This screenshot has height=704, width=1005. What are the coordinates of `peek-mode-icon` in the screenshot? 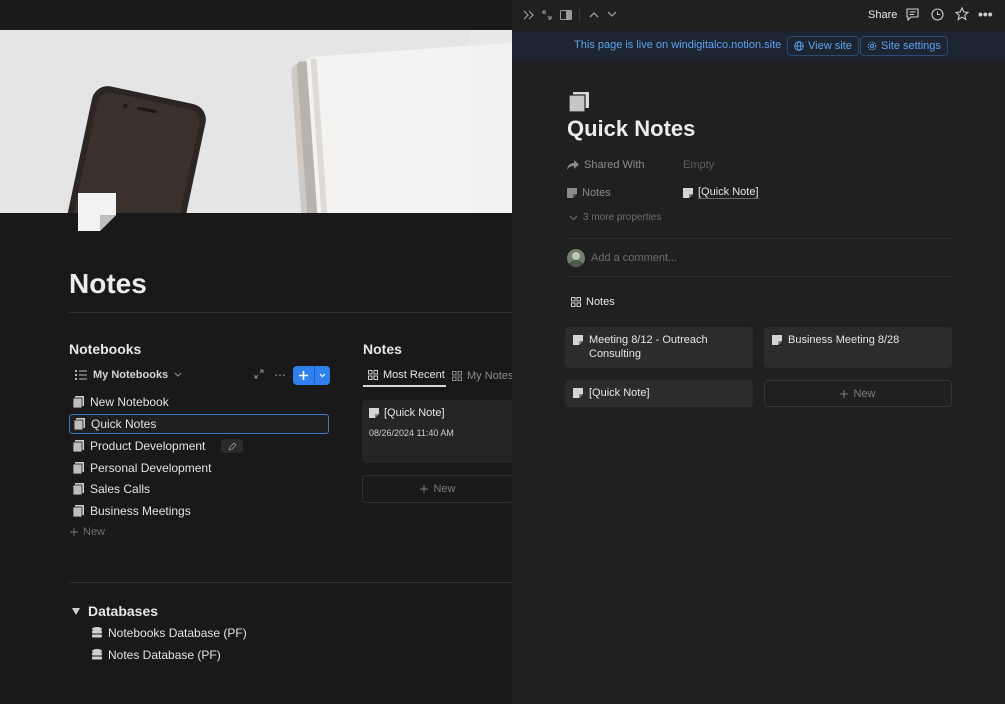 It's located at (566, 15).